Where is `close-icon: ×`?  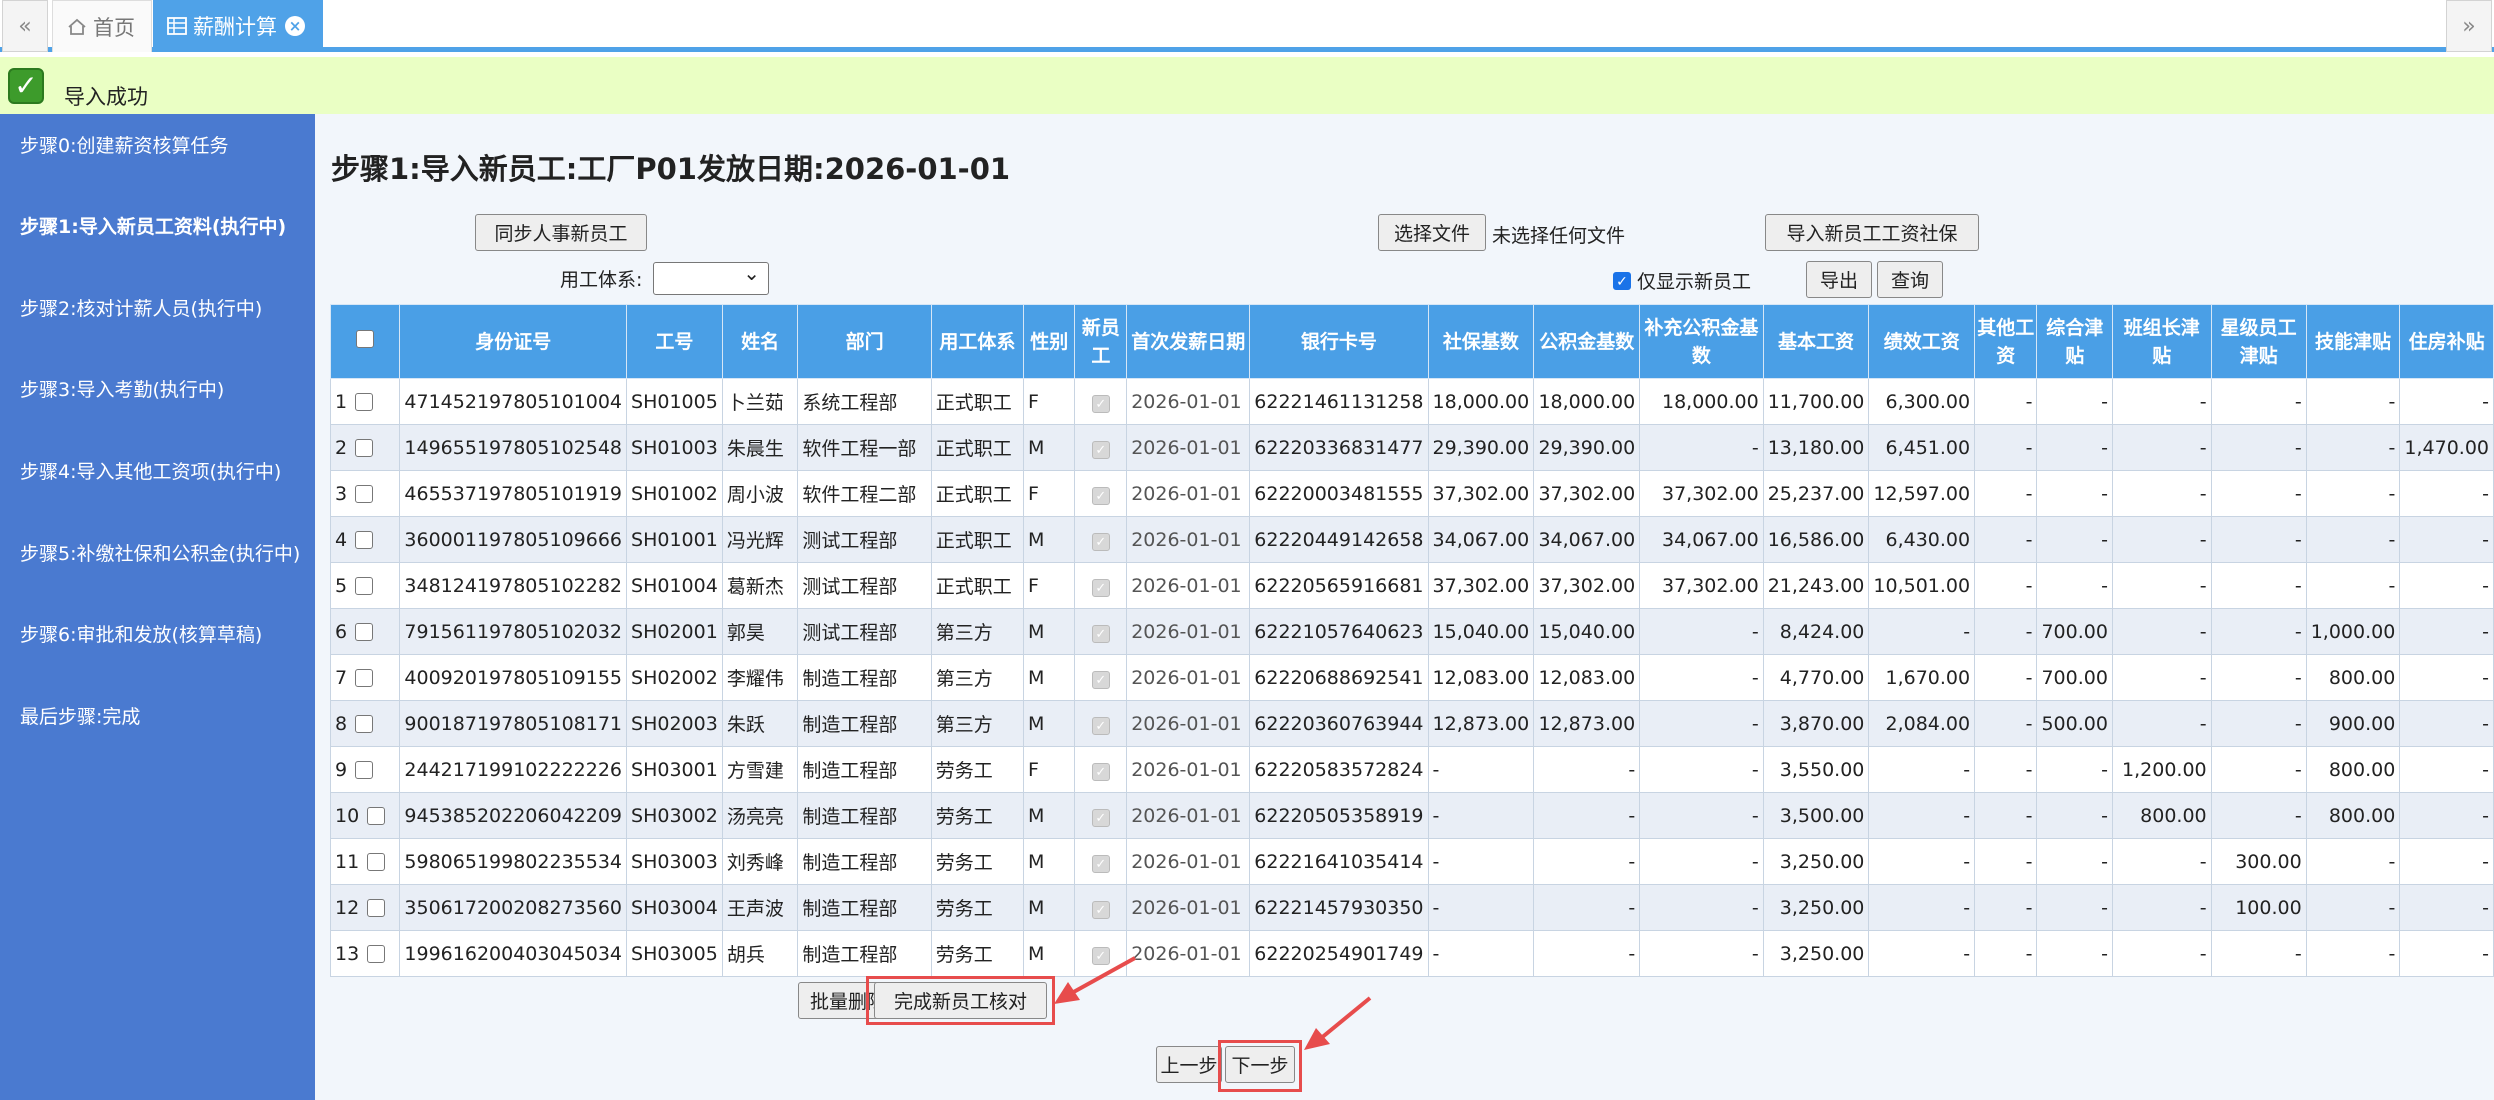 close-icon: × is located at coordinates (295, 26).